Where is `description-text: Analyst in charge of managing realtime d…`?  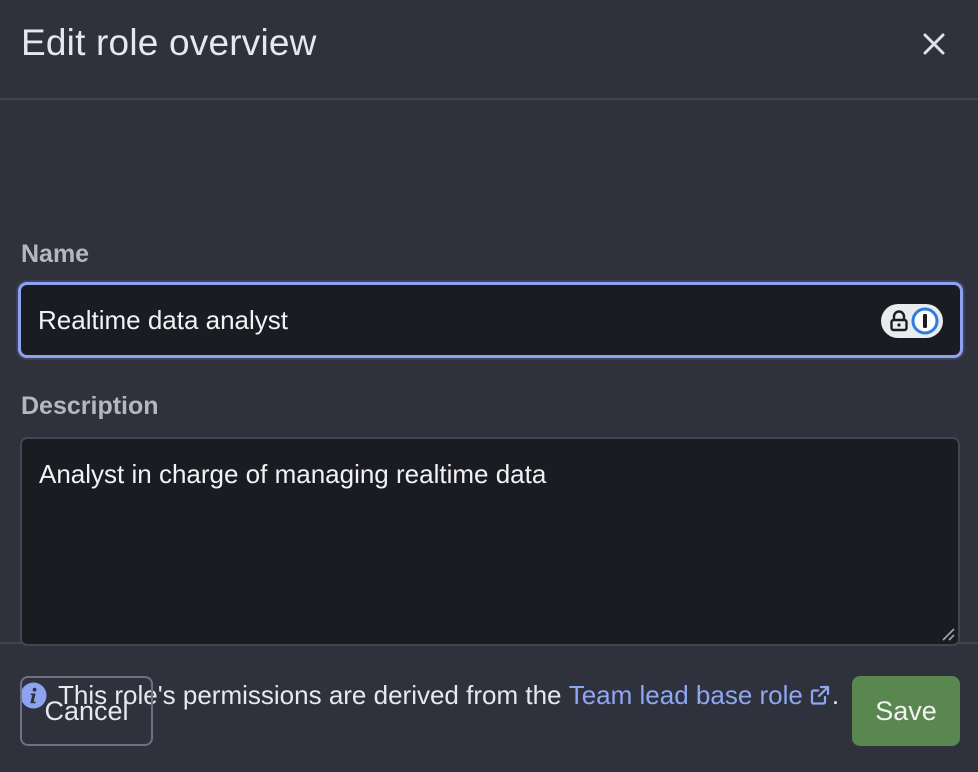 description-text: Analyst in charge of managing realtime d… is located at coordinates (293, 474).